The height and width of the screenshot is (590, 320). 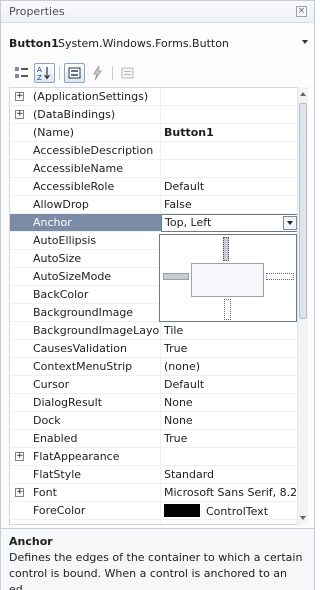 I want to click on property-value: ControlText, so click(x=230, y=511).